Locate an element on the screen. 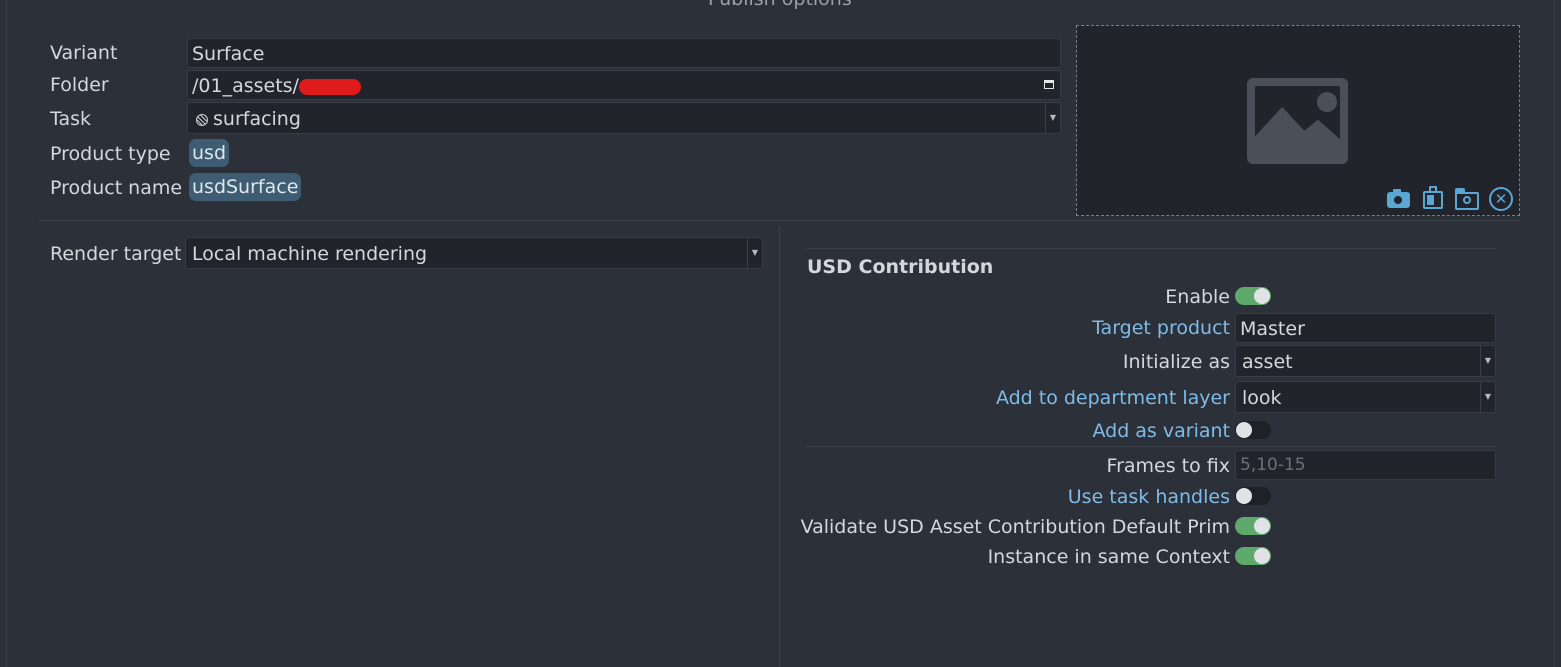 The height and width of the screenshot is (667, 1561). add-as-variant-toggle is located at coordinates (1253, 430).